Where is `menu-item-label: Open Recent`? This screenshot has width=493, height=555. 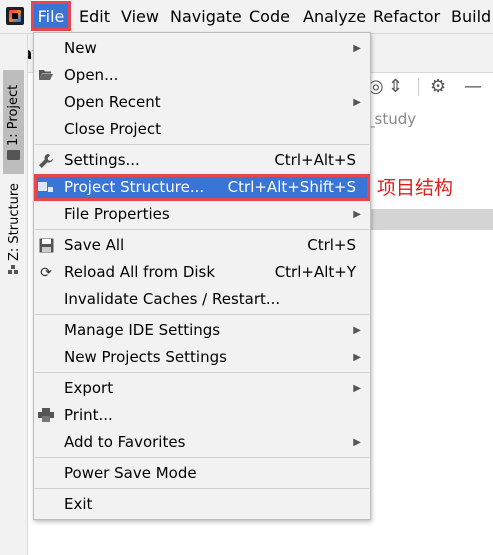
menu-item-label: Open Recent is located at coordinates (112, 102).